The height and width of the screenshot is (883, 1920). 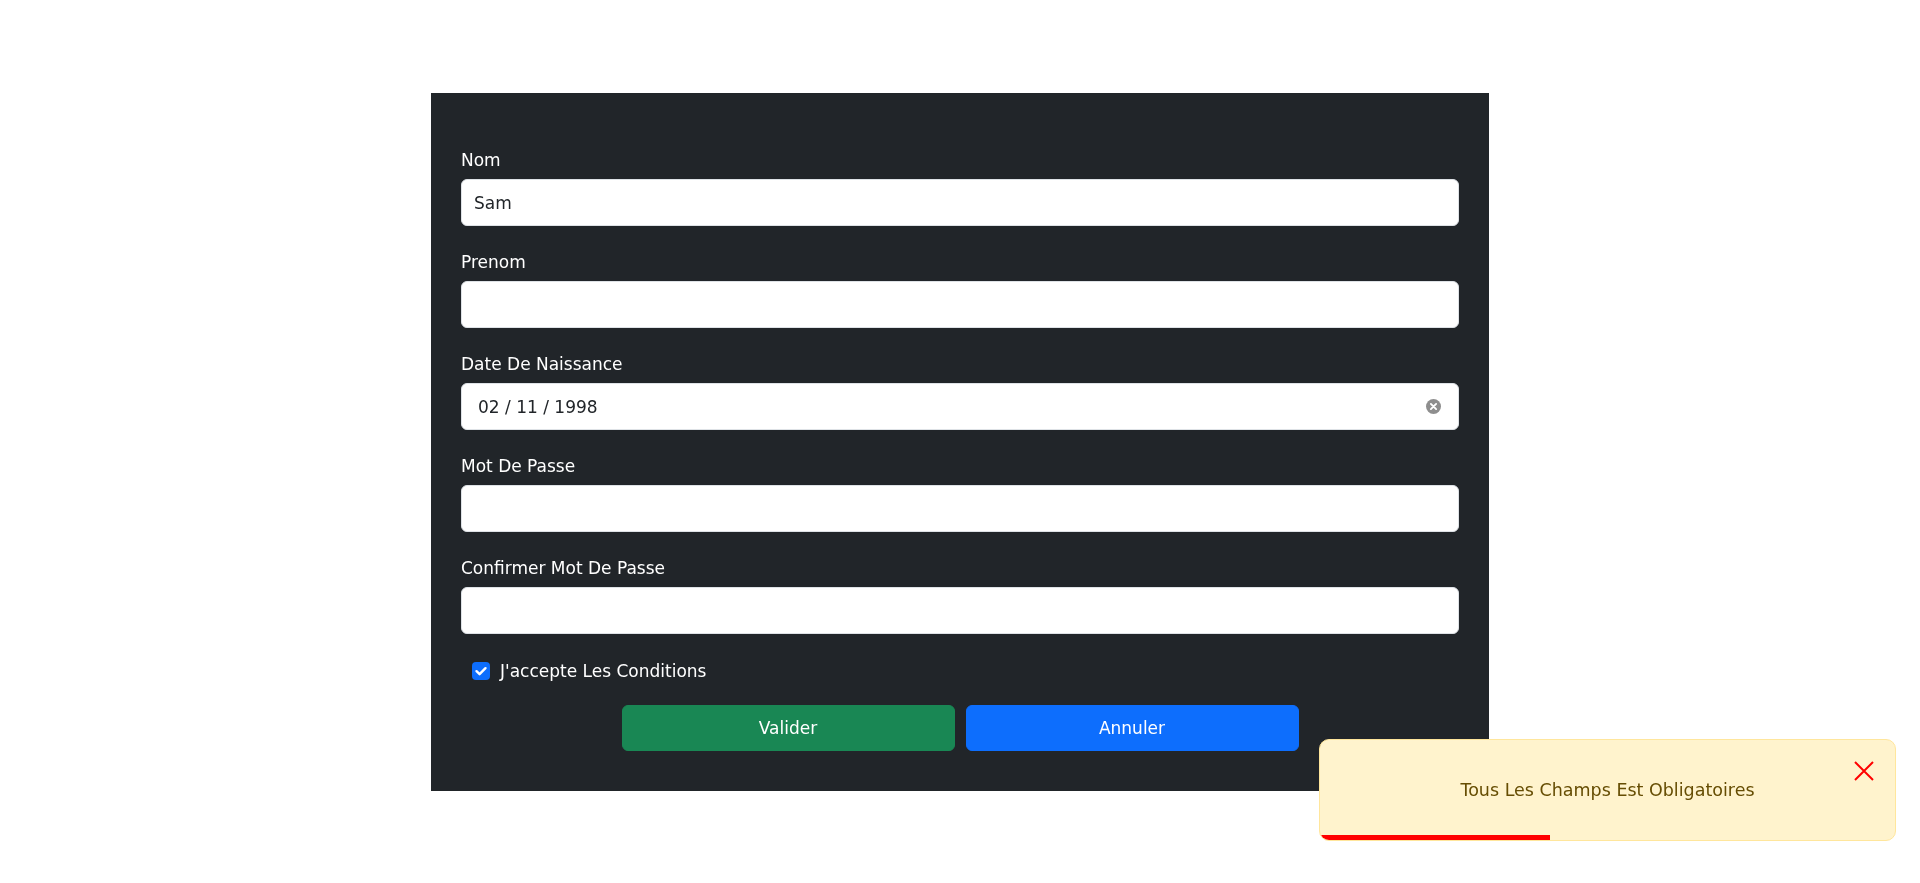 I want to click on close-icon, so click(x=1864, y=771).